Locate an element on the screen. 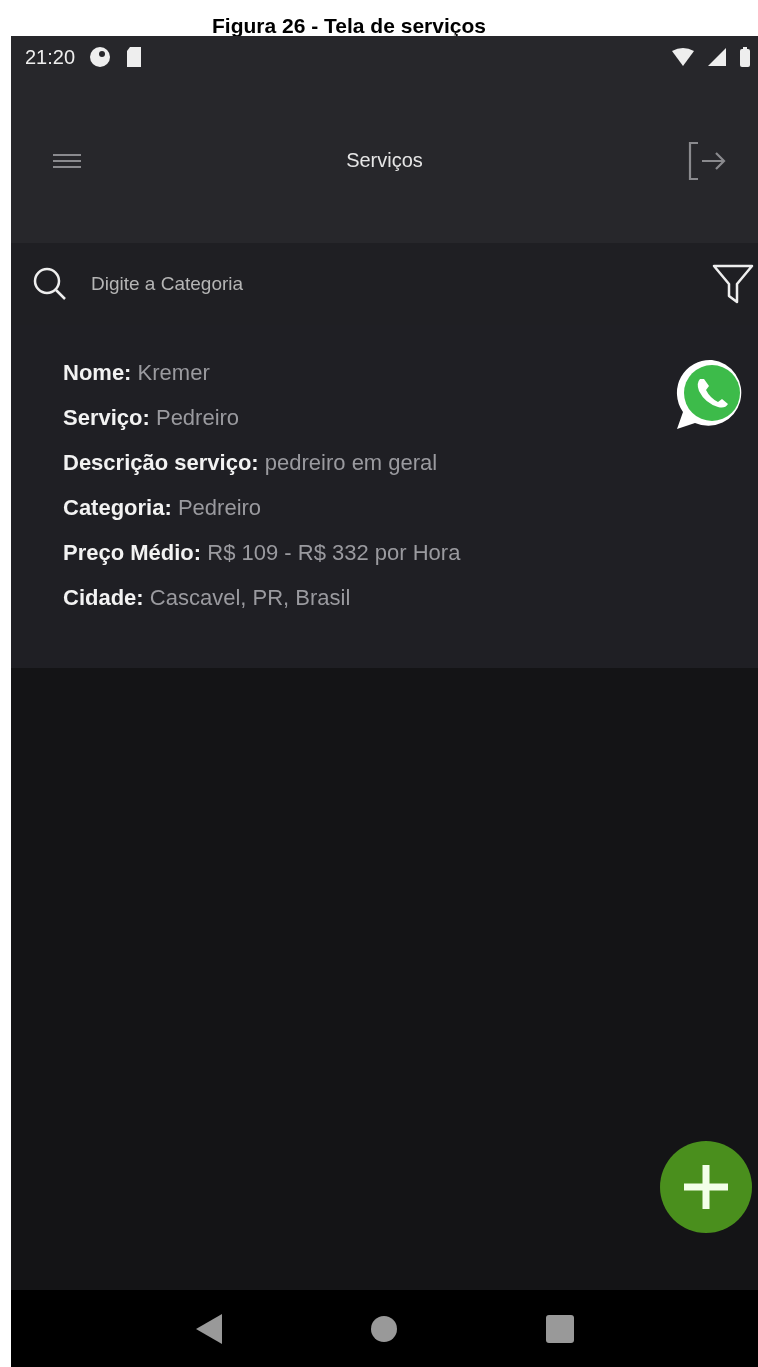 The image size is (758, 1367). service-field: Descrição serviço: pedreiro em geral is located at coordinates (368, 463).